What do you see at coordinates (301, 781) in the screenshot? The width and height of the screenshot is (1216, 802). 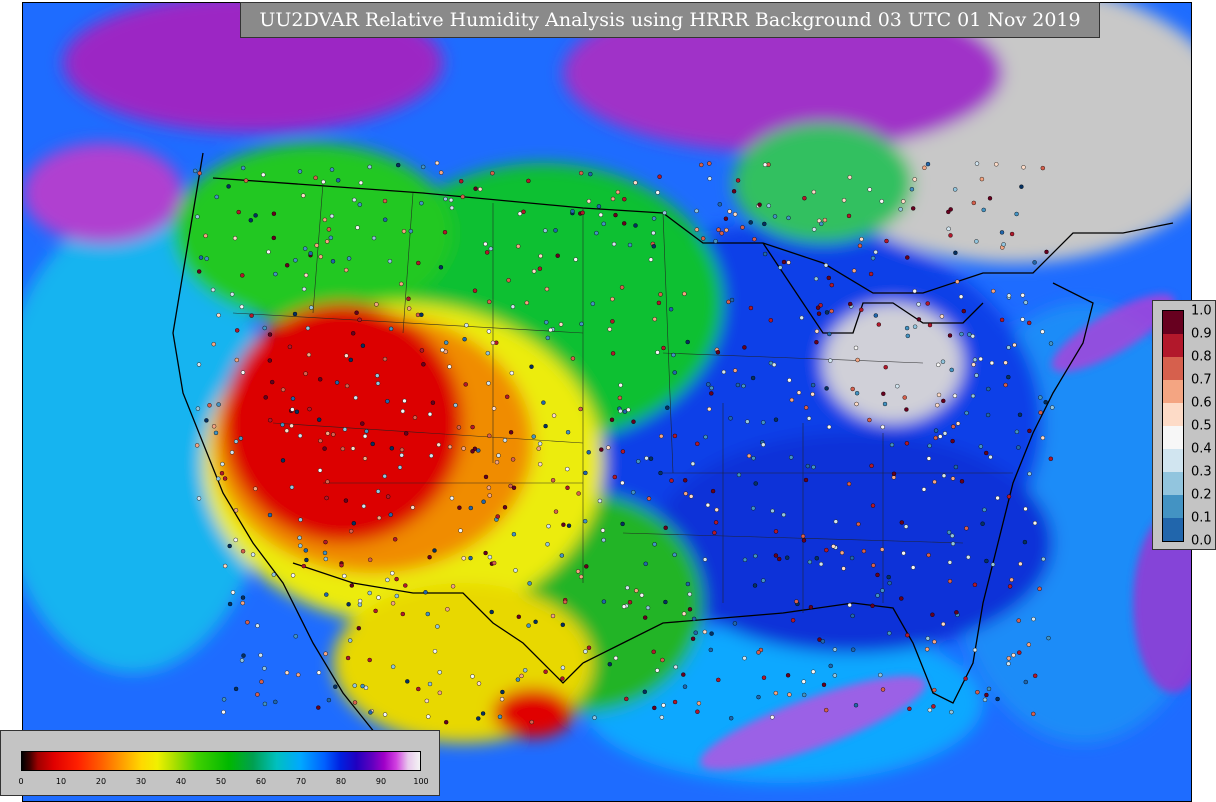 I see `rh-tick-label: 70` at bounding box center [301, 781].